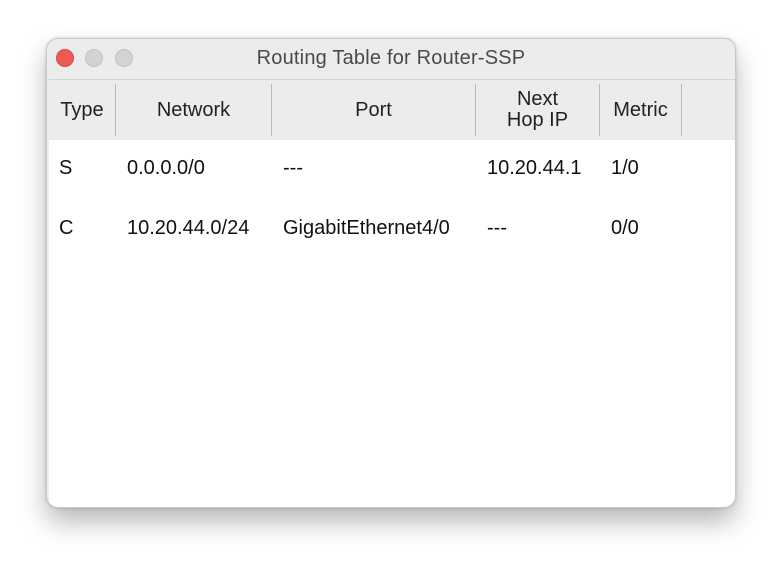 This screenshot has width=782, height=562. Describe the element at coordinates (188, 228) in the screenshot. I see `cell-network: 10.20.44.0/24` at that location.